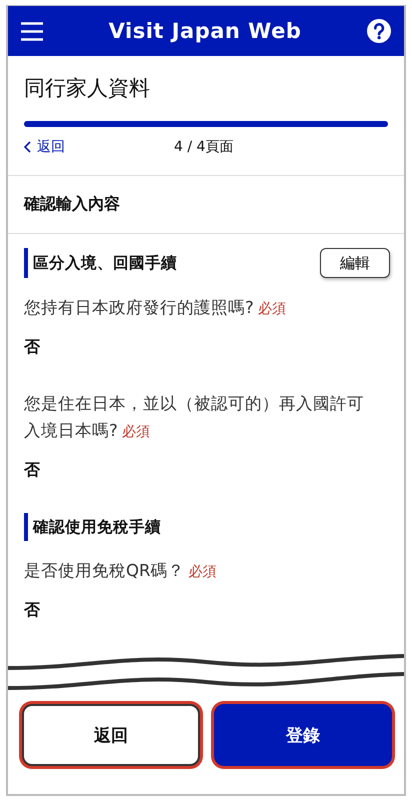 This screenshot has height=801, width=412. What do you see at coordinates (27, 147) in the screenshot?
I see `chevron-icon` at bounding box center [27, 147].